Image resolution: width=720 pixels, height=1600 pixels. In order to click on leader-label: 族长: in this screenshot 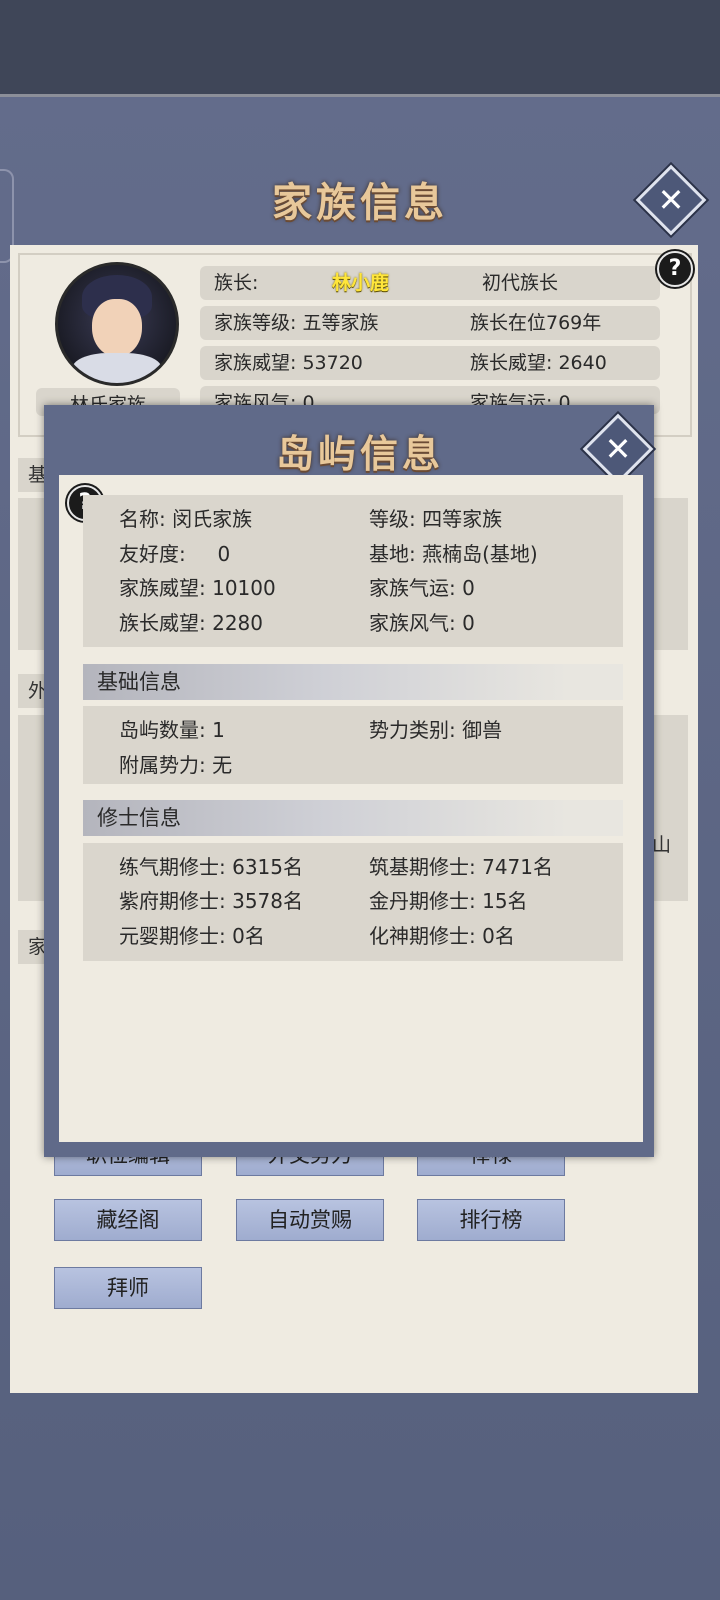, I will do `click(236, 283)`.